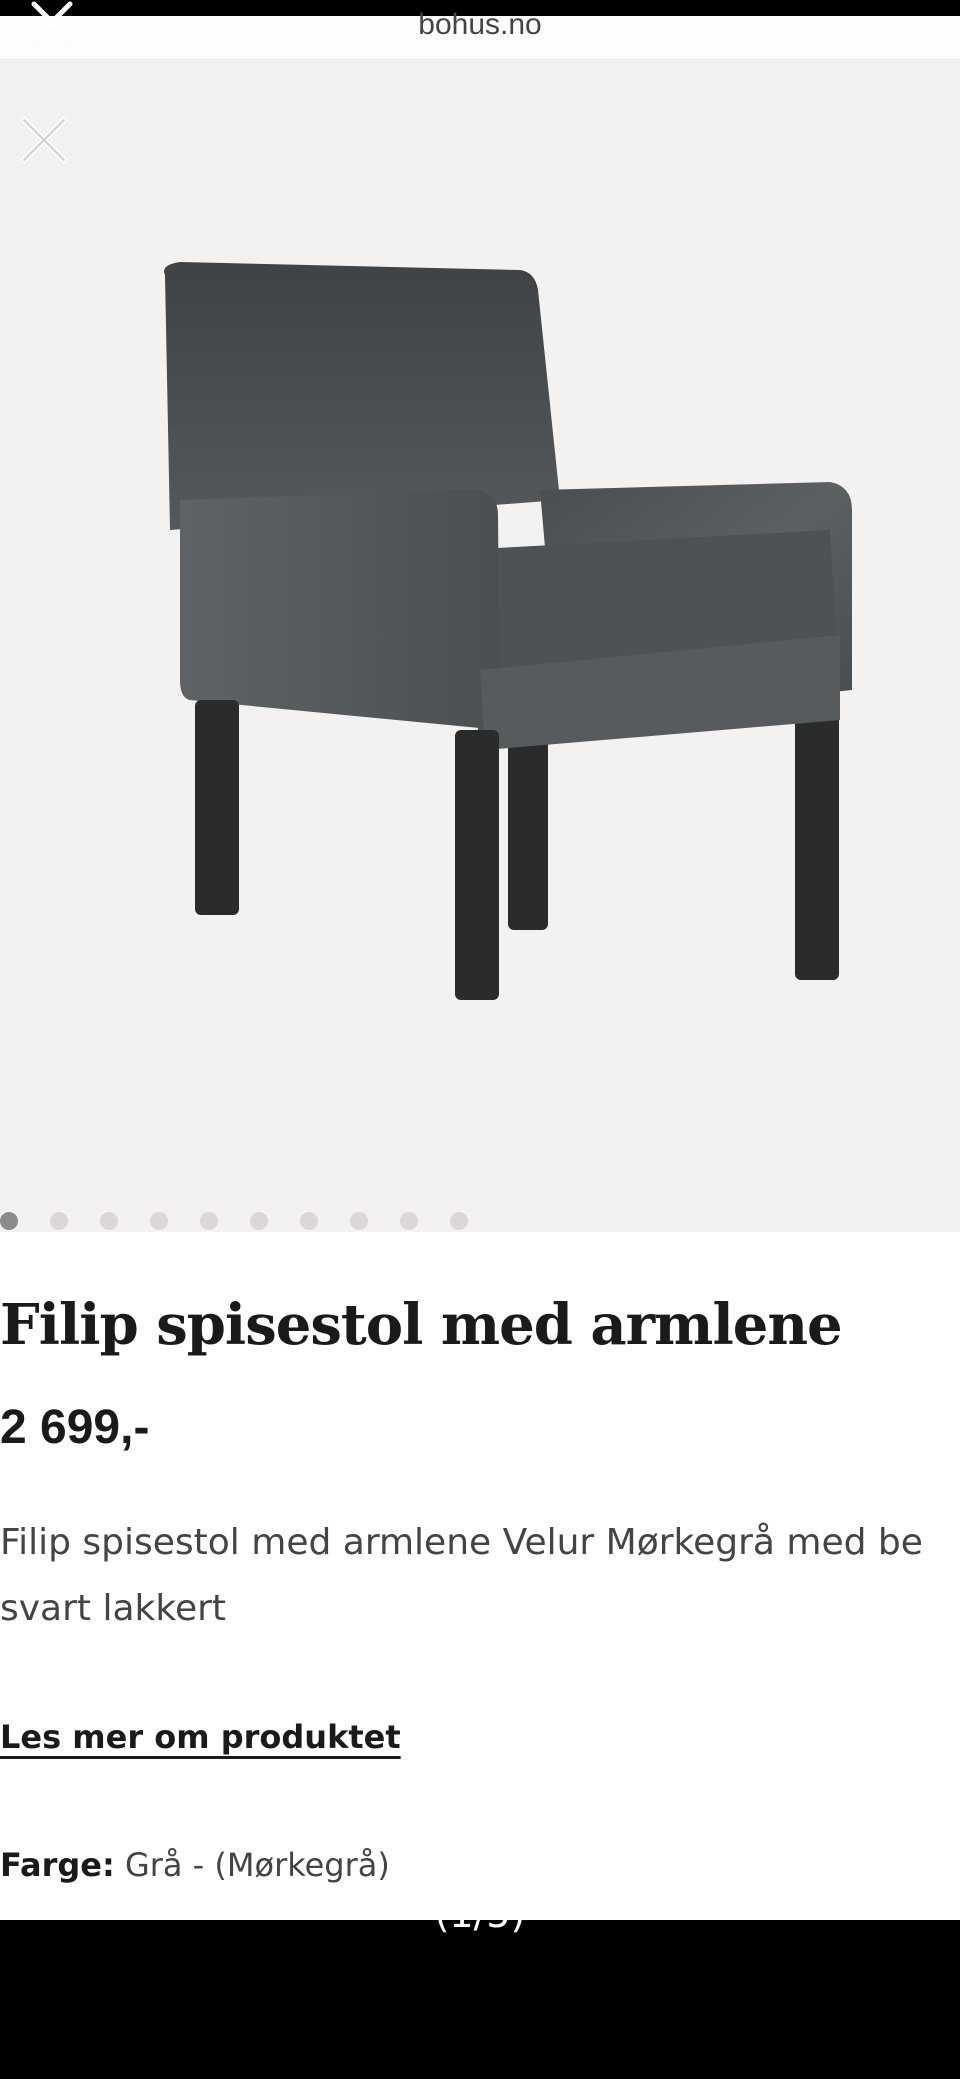  Describe the element at coordinates (480, 1914) in the screenshot. I see `image-counter: (1/5)` at that location.